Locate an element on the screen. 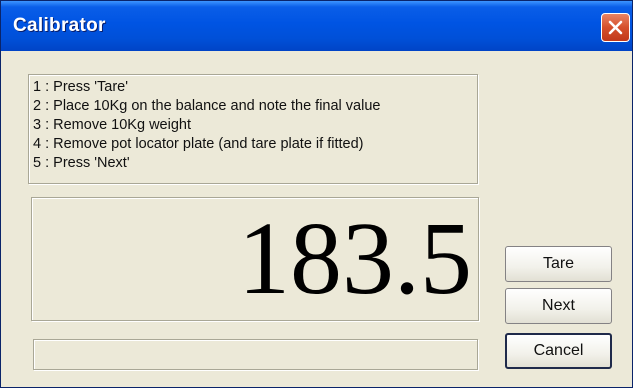 The width and height of the screenshot is (633, 388). close-button is located at coordinates (615, 27).